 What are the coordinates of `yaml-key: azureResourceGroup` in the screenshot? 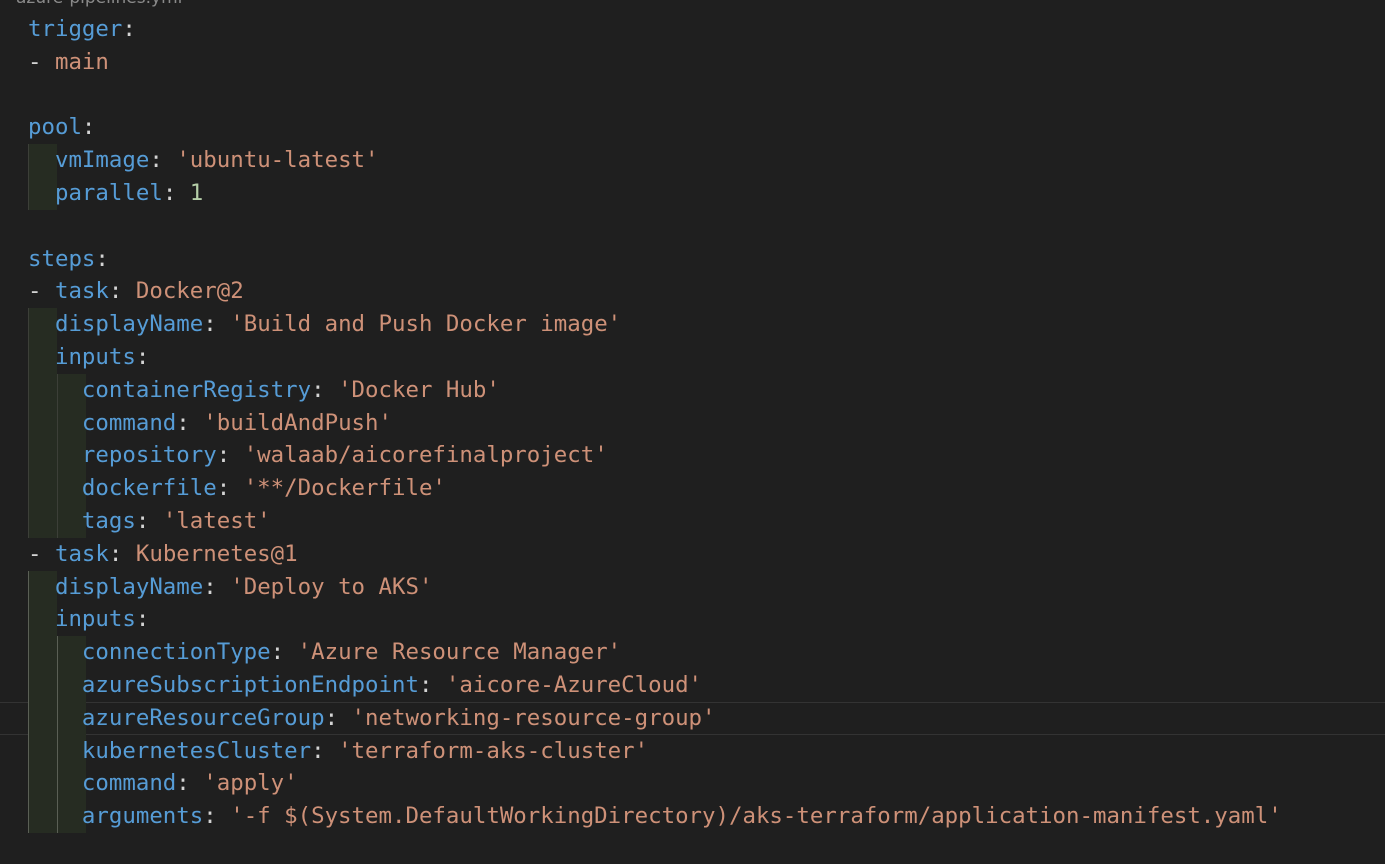 It's located at (203, 717).